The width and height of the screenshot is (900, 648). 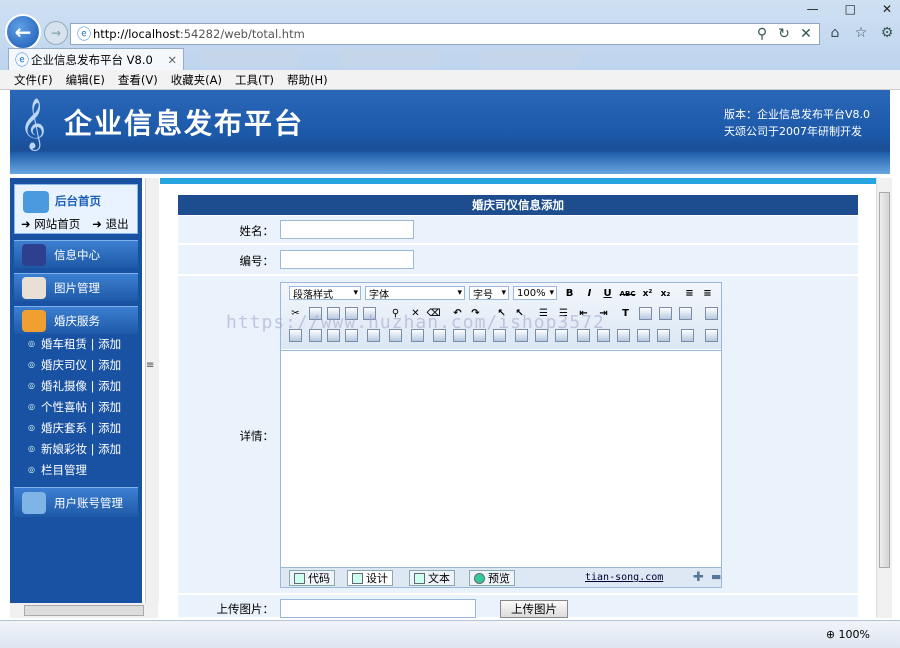 What do you see at coordinates (623, 335) in the screenshot?
I see `marquee-icon` at bounding box center [623, 335].